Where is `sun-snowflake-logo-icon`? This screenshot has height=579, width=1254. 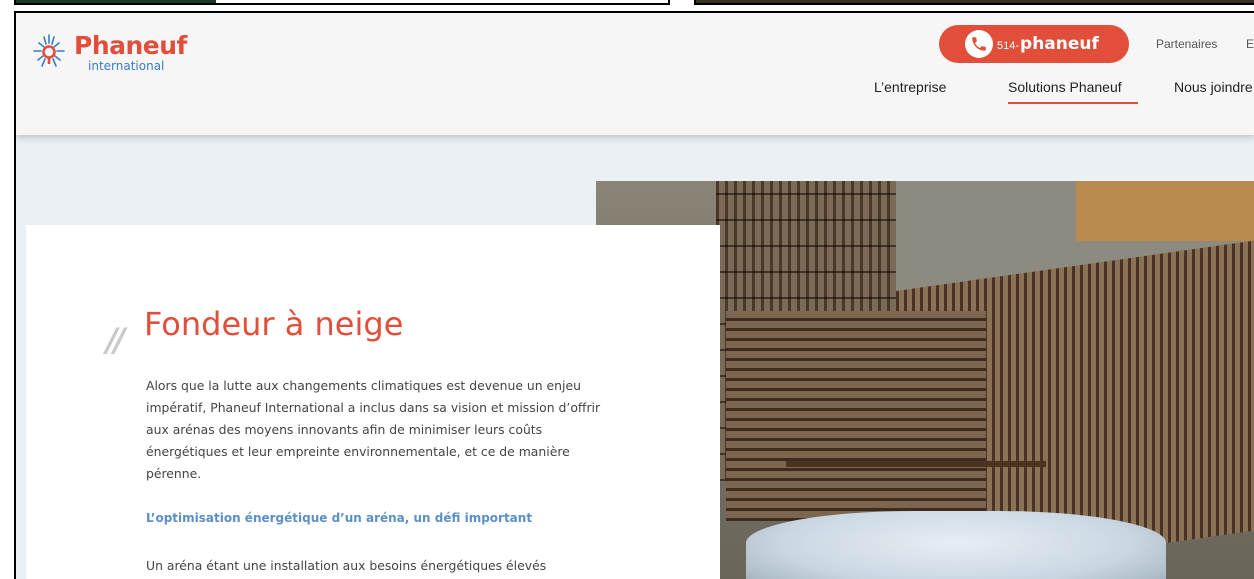
sun-snowflake-logo-icon is located at coordinates (49, 50).